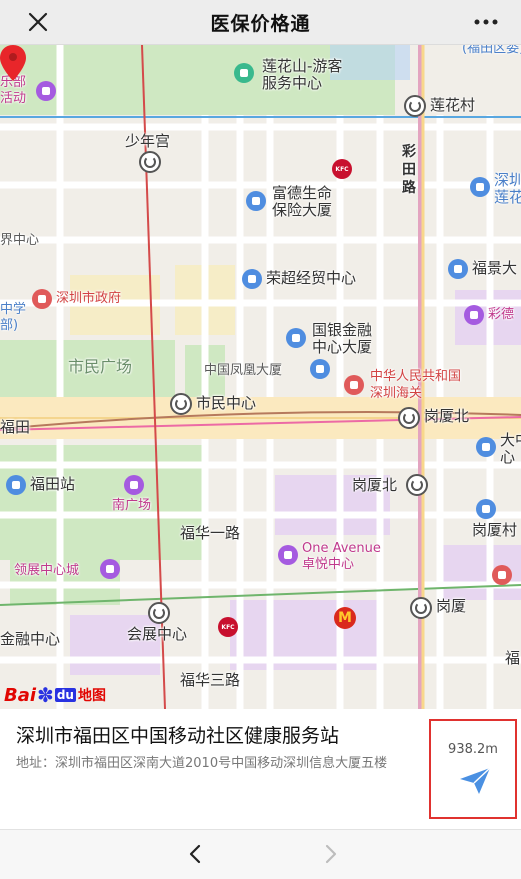 The width and height of the screenshot is (521, 879). What do you see at coordinates (507, 197) in the screenshot?
I see `map-label: 莲花` at bounding box center [507, 197].